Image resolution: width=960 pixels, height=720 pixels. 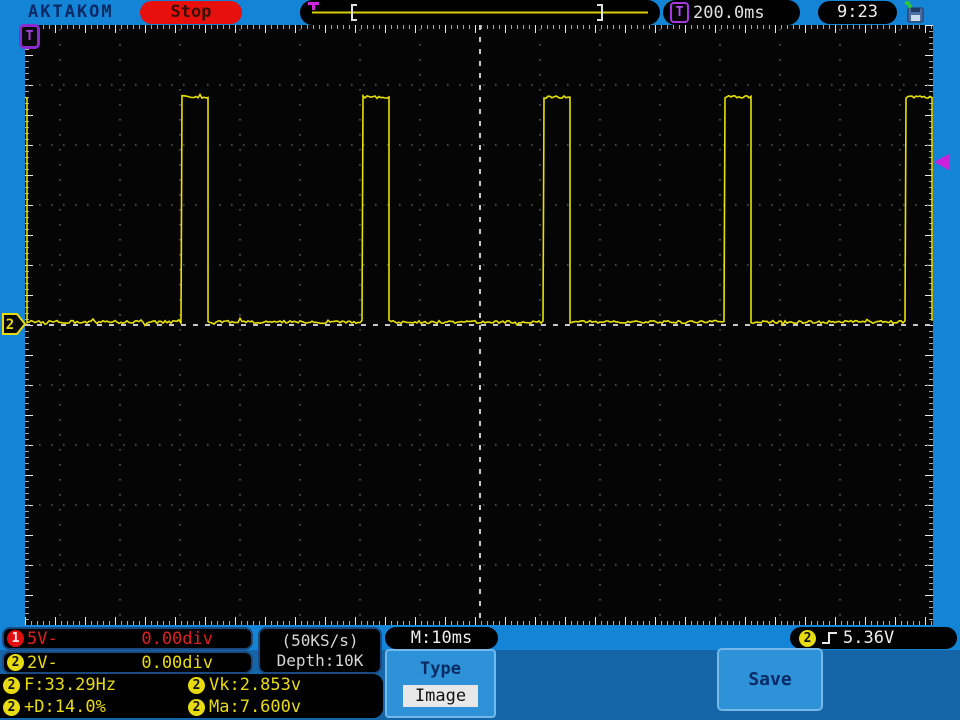 I want to click on trigger-offscreen-icon: T, so click(x=29, y=36).